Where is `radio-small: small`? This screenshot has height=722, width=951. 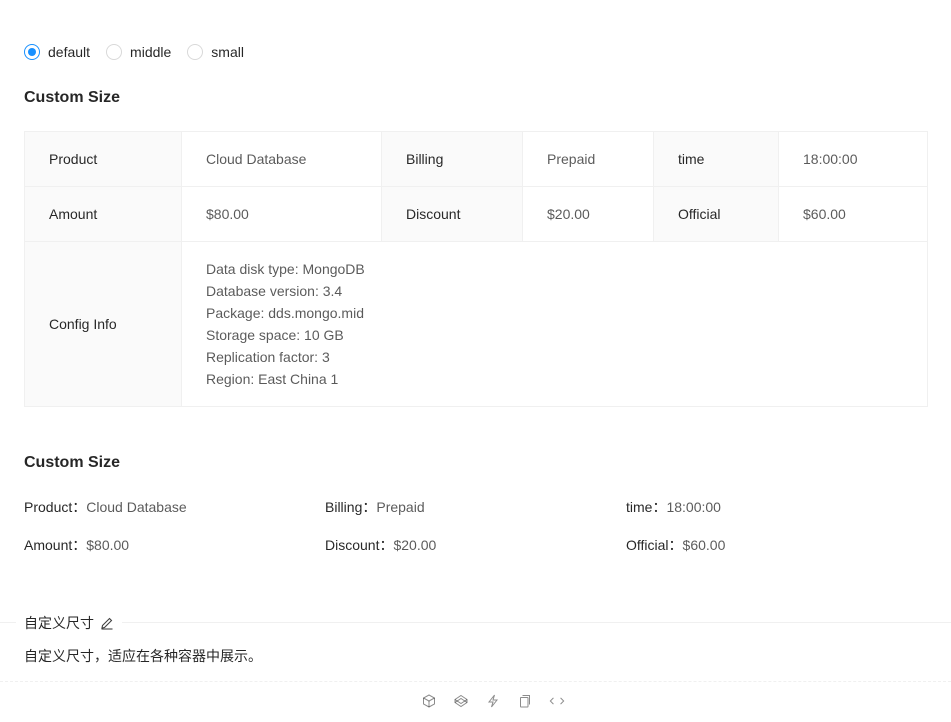 radio-small: small is located at coordinates (215, 52).